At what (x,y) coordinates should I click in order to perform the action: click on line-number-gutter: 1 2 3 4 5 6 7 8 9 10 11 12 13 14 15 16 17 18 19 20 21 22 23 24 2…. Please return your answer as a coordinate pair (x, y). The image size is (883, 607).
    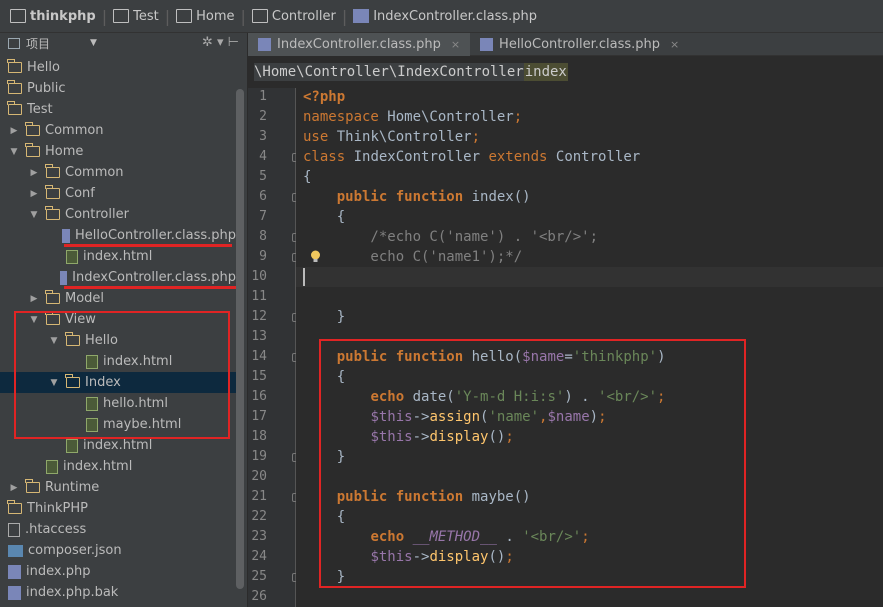
    Looking at the image, I should click on (274, 347).